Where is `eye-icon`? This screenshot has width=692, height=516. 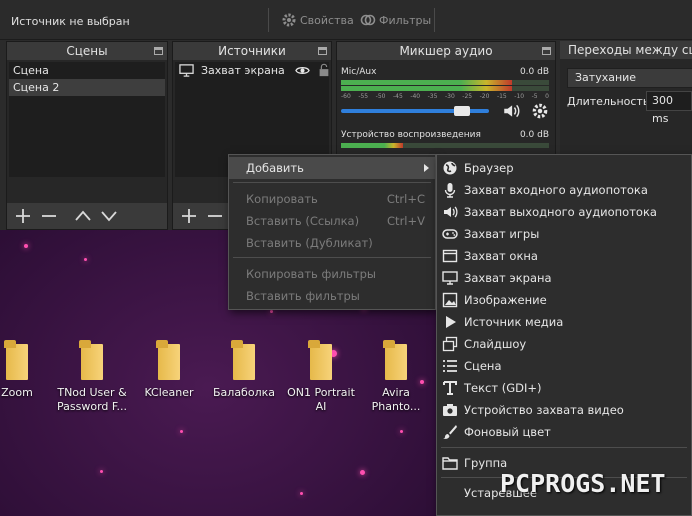 eye-icon is located at coordinates (302, 70).